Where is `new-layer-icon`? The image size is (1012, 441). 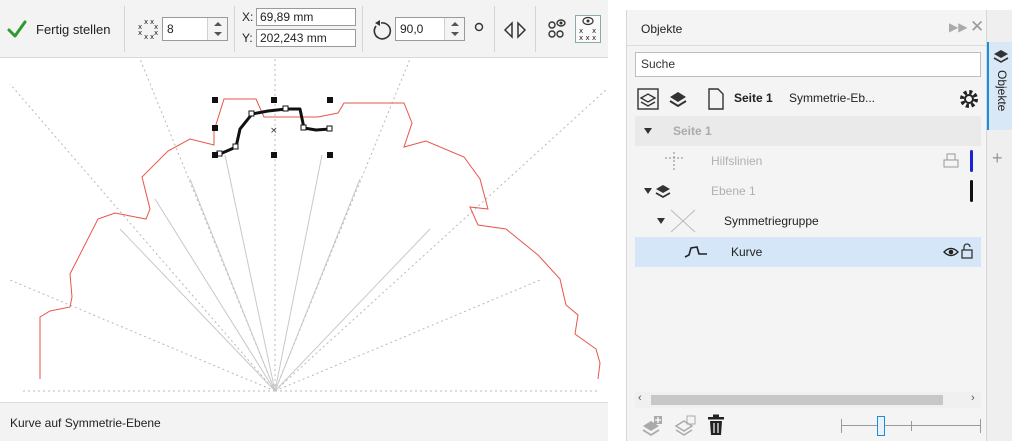
new-layer-icon is located at coordinates (652, 426).